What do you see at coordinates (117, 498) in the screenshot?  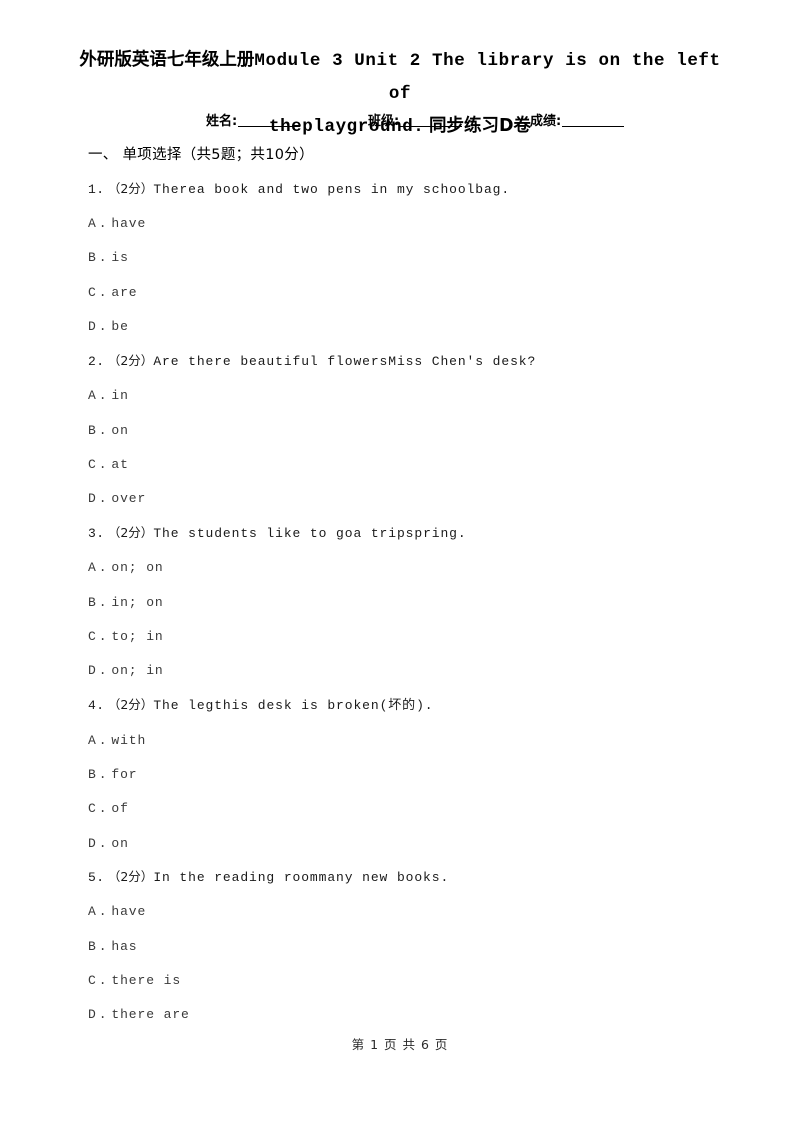 I see `question-2-option-d: D. over` at bounding box center [117, 498].